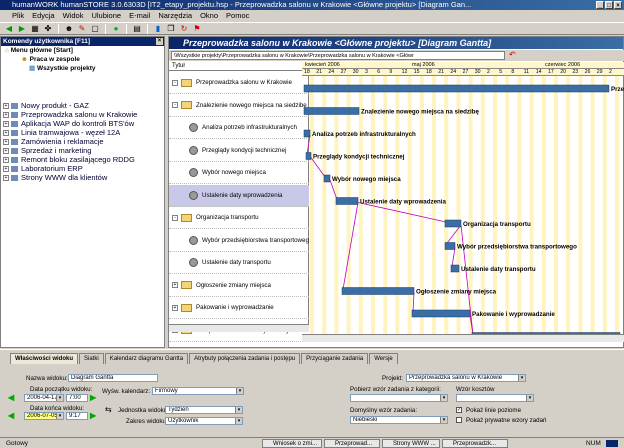 The width and height of the screenshot is (624, 448). What do you see at coordinates (91, 358) in the screenshot?
I see `tab-grids: Siatki` at bounding box center [91, 358].